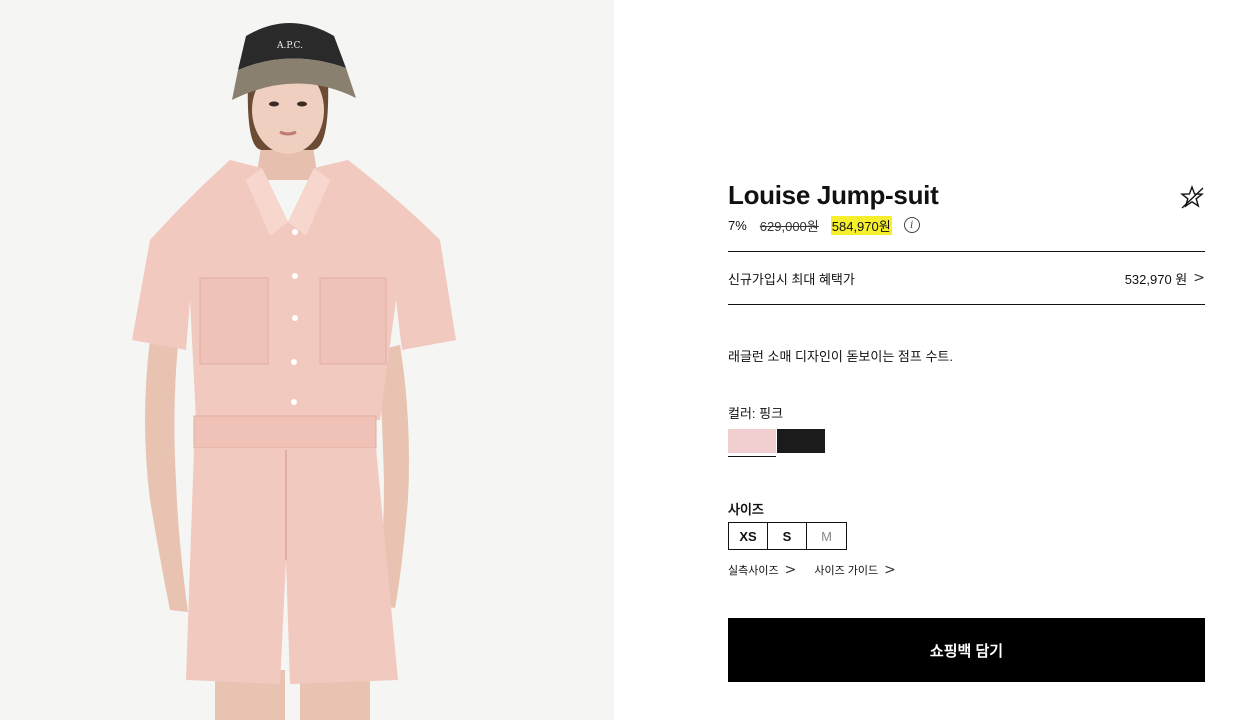 This screenshot has width=1254, height=720. What do you see at coordinates (812, 570) in the screenshot?
I see `size-links: 실측사이즈 > 사이즈 가이드 >` at bounding box center [812, 570].